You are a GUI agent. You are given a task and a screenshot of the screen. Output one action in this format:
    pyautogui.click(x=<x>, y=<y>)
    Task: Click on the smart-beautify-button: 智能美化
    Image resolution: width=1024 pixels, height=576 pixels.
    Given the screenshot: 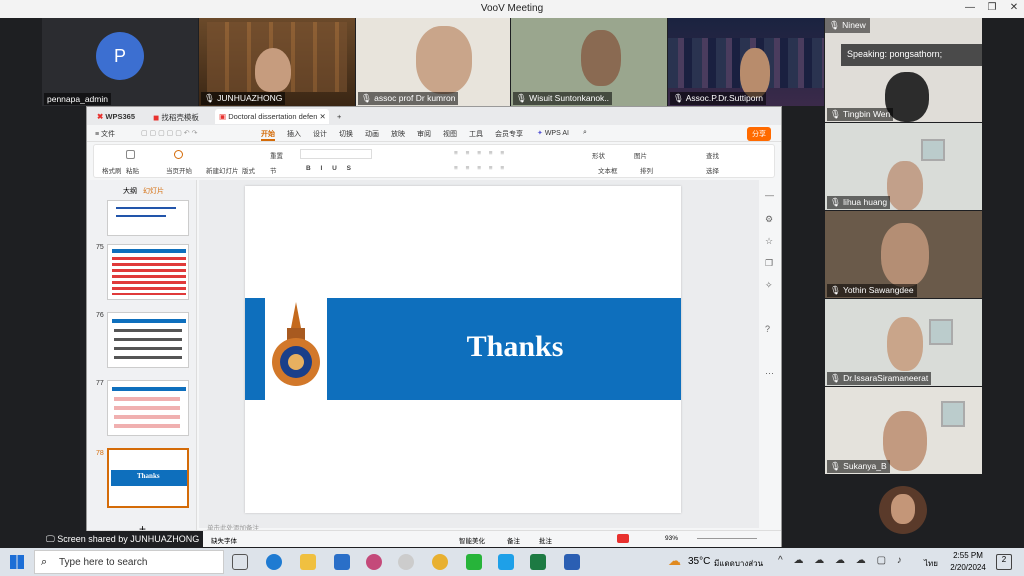 What is the action you would take?
    pyautogui.click(x=472, y=540)
    